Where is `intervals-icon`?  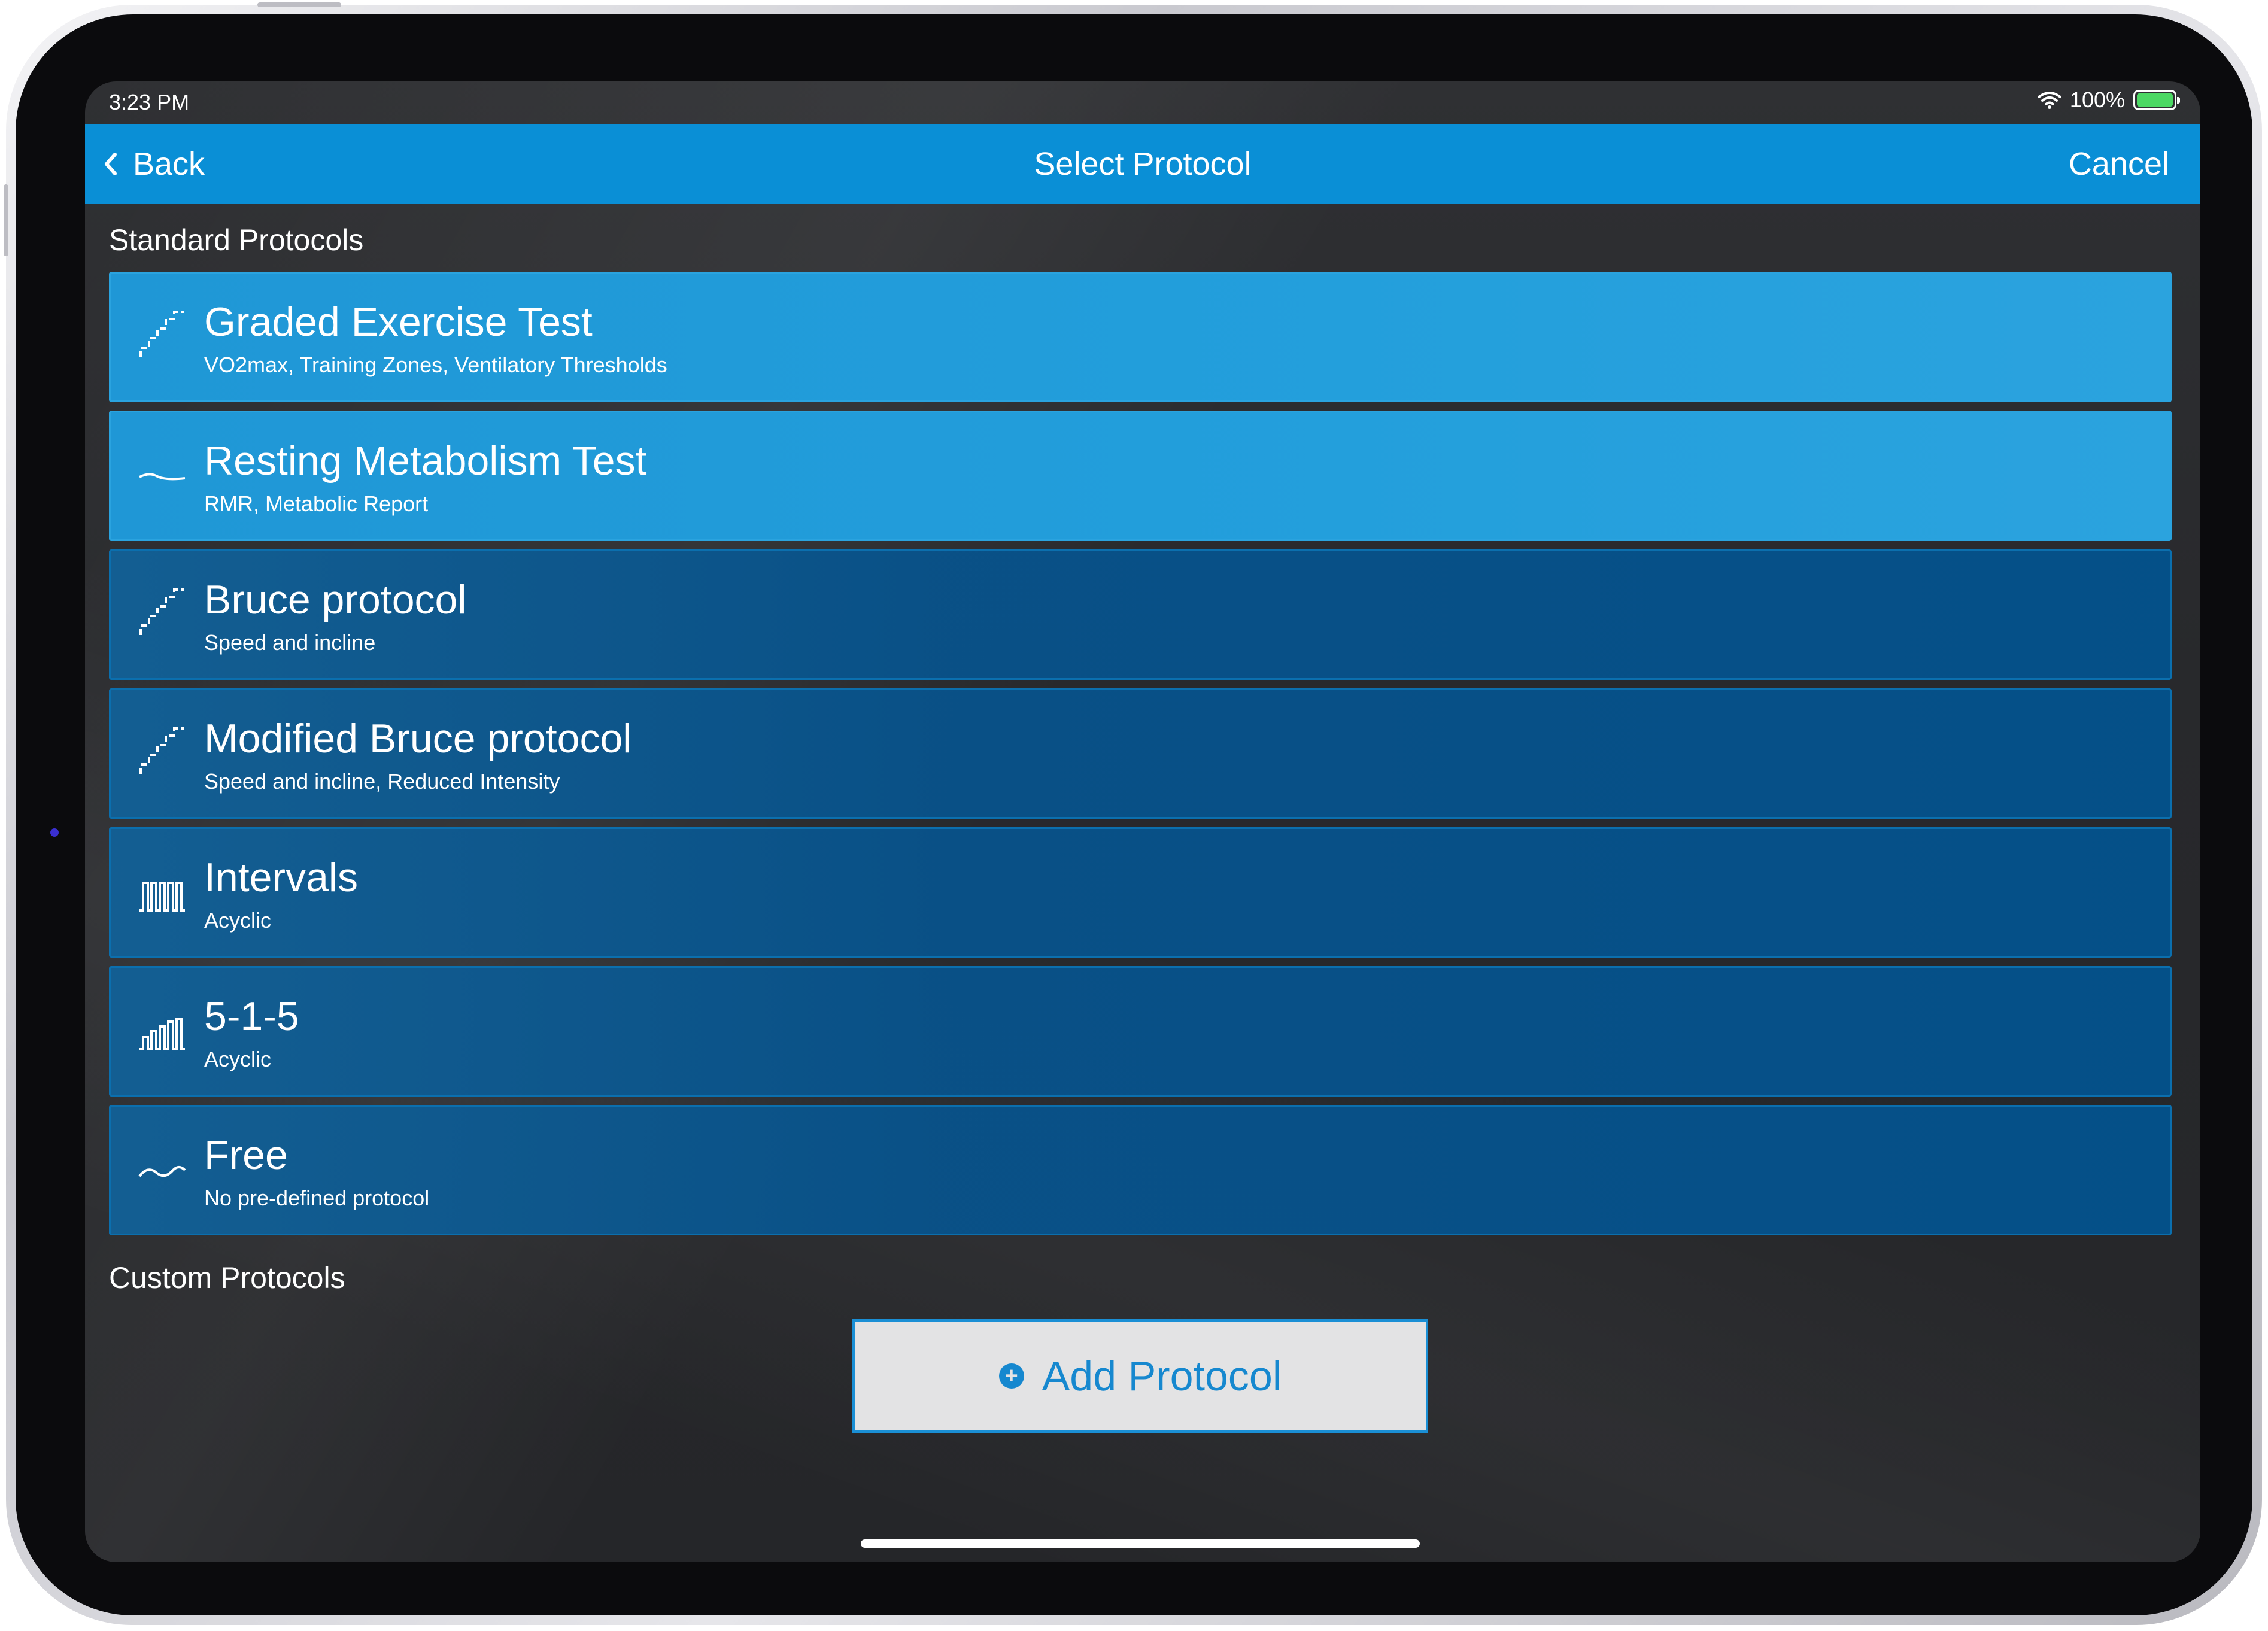
intervals-icon is located at coordinates (162, 897).